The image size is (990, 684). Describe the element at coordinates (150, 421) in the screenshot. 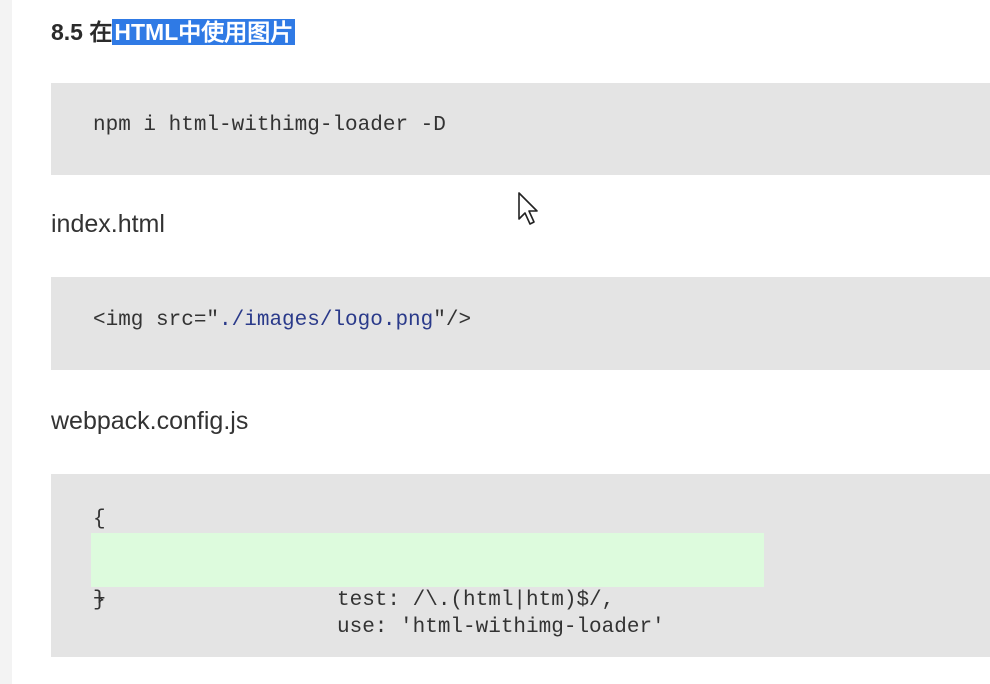

I see `label-webpack-config: webpack.config.js` at that location.